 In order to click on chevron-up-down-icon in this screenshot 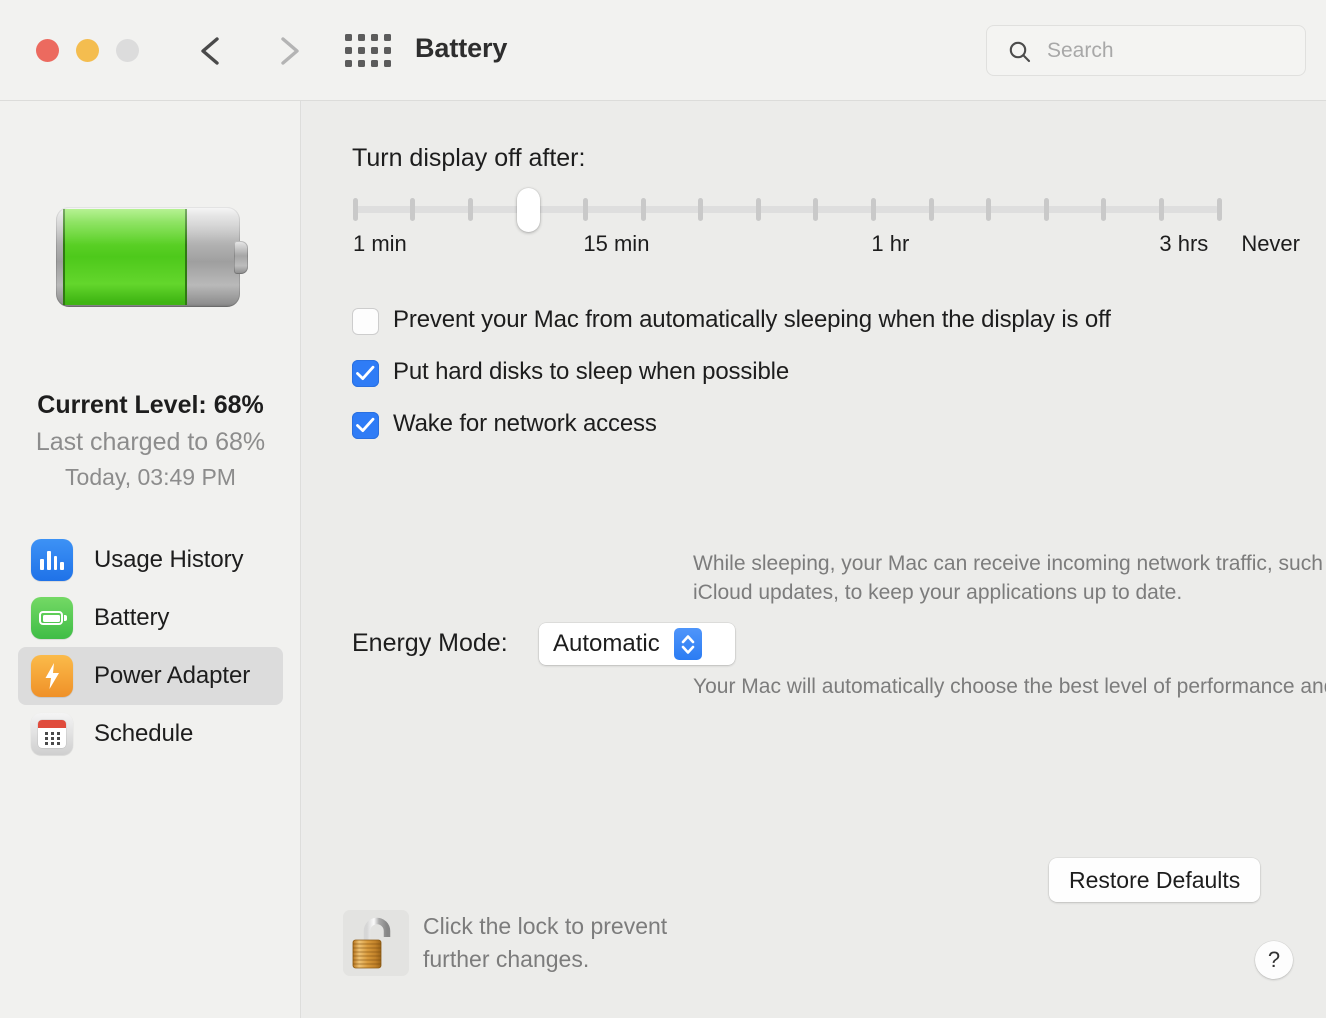, I will do `click(687, 644)`.